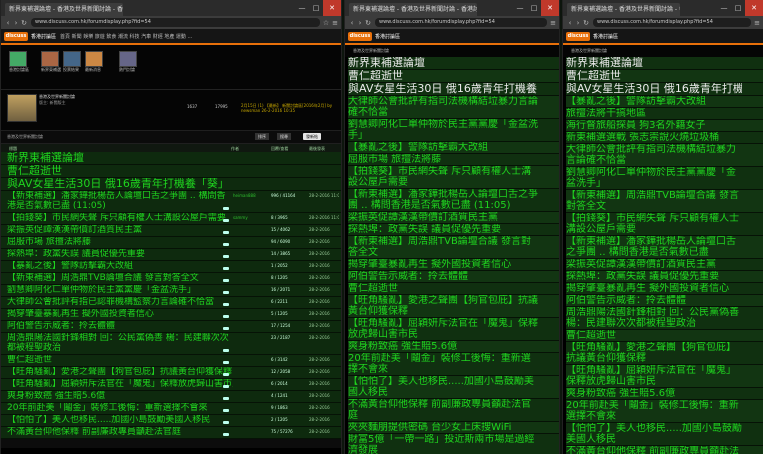 This screenshot has height=454, width=763. I want to click on table-row: 爽身粉致癌 強生賠5.6億 4 / 1241 28-2-2016, so click(171, 397).